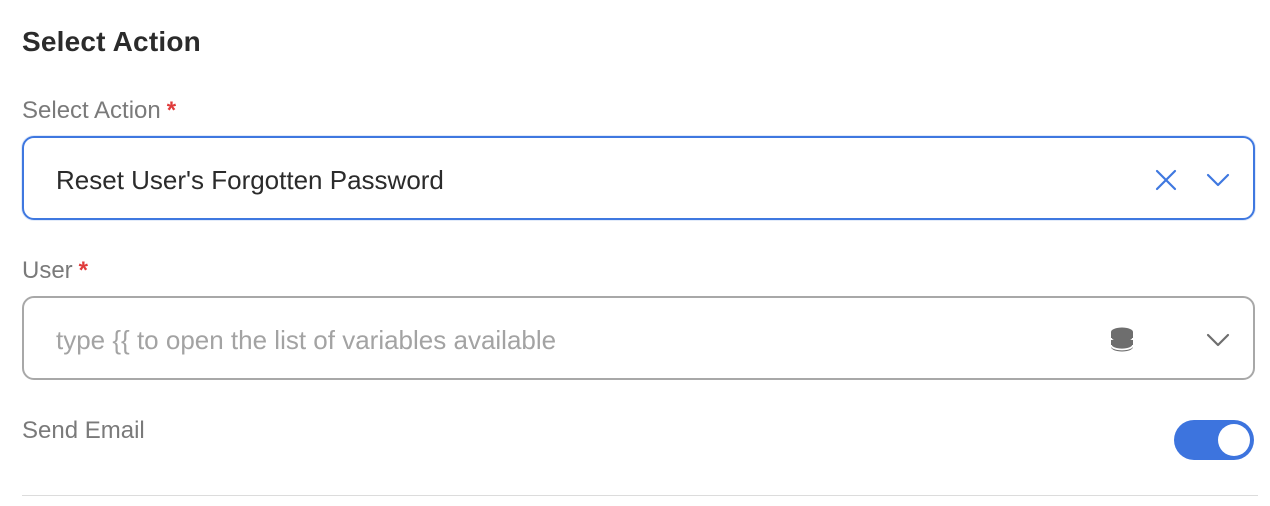 The image size is (1270, 506). I want to click on select-action-value: Reset User's Forgotten Password, so click(250, 180).